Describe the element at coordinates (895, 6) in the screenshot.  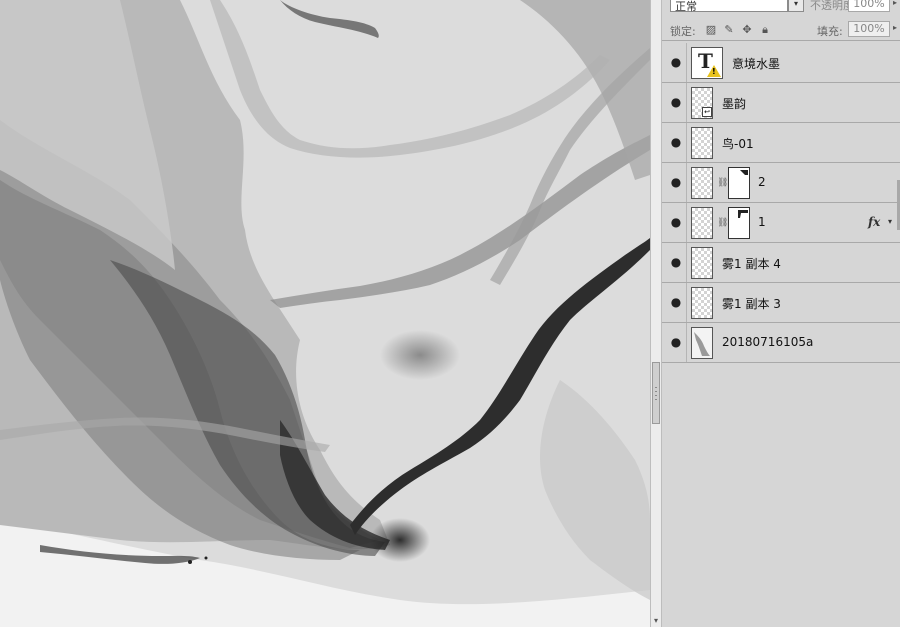
I see `opacity-chevron-icon: ▸` at that location.